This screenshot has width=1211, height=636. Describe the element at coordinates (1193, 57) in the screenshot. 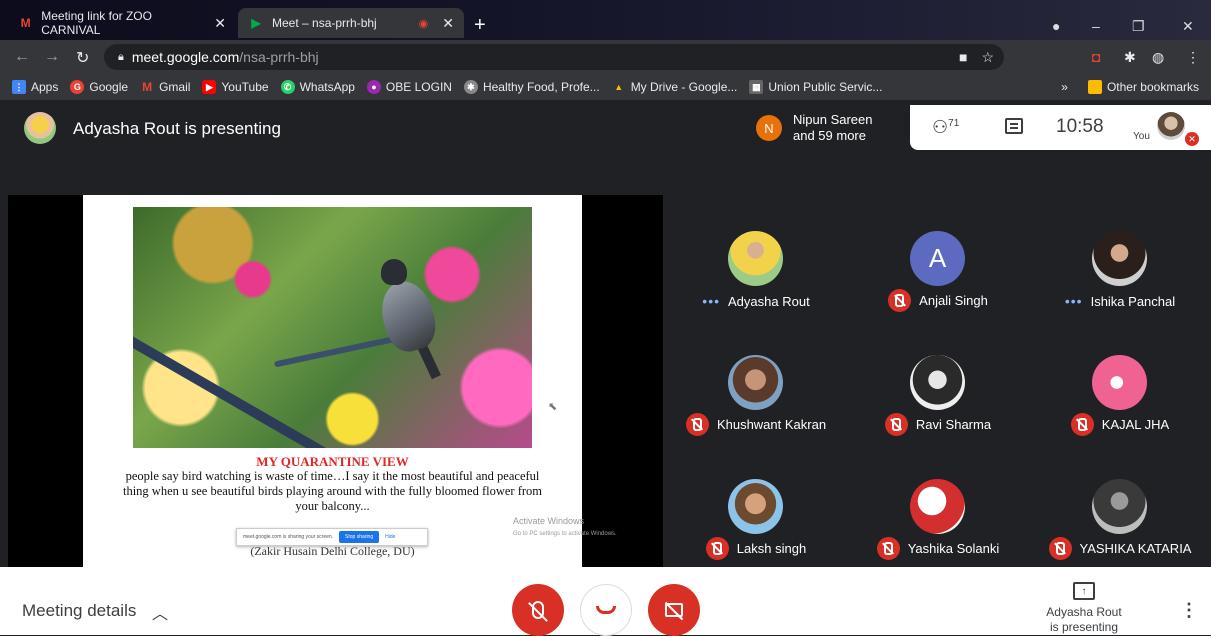

I see `menu-icon: ⋮` at that location.